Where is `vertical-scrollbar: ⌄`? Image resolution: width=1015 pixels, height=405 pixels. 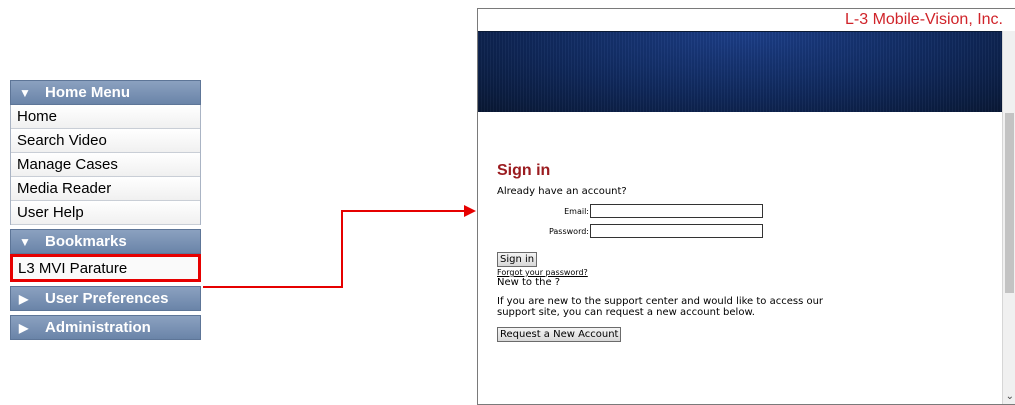
vertical-scrollbar: ⌄ is located at coordinates (1008, 217).